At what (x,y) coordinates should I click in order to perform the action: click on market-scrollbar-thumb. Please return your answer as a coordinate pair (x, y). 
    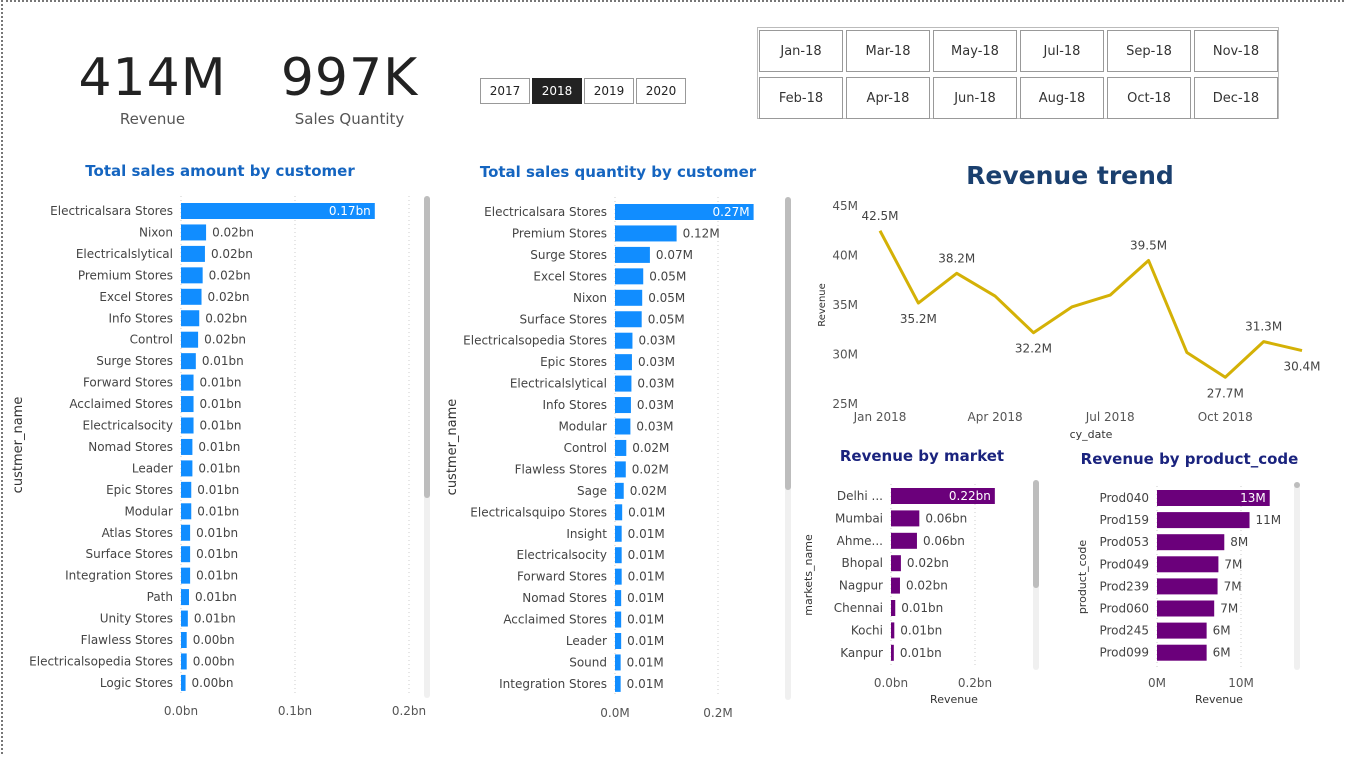
    Looking at the image, I should click on (1036, 534).